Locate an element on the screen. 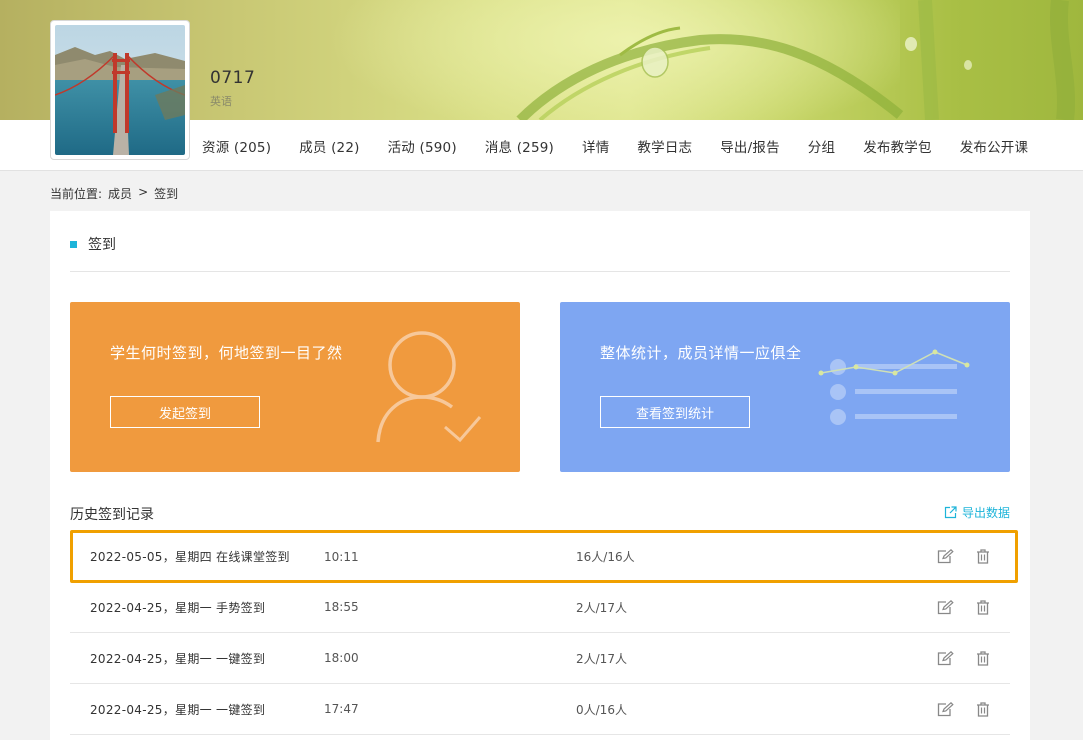 The width and height of the screenshot is (1083, 740). history-row: 2022-04-25，星期一 手势签到 18:55 2人/17人 is located at coordinates (540, 607).